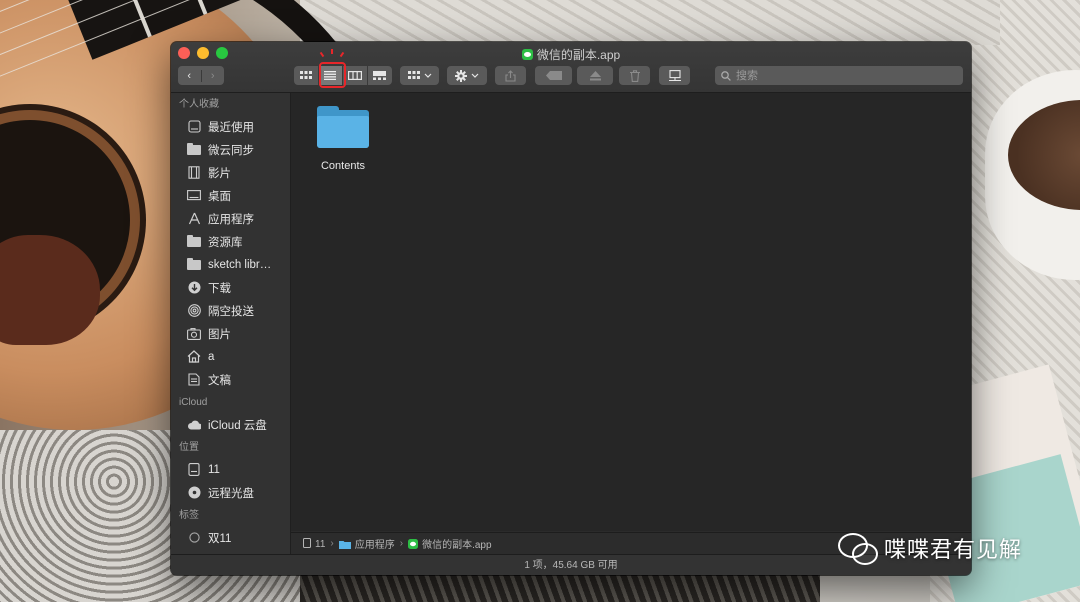 This screenshot has height=602, width=1080. I want to click on documents-icon, so click(194, 379).